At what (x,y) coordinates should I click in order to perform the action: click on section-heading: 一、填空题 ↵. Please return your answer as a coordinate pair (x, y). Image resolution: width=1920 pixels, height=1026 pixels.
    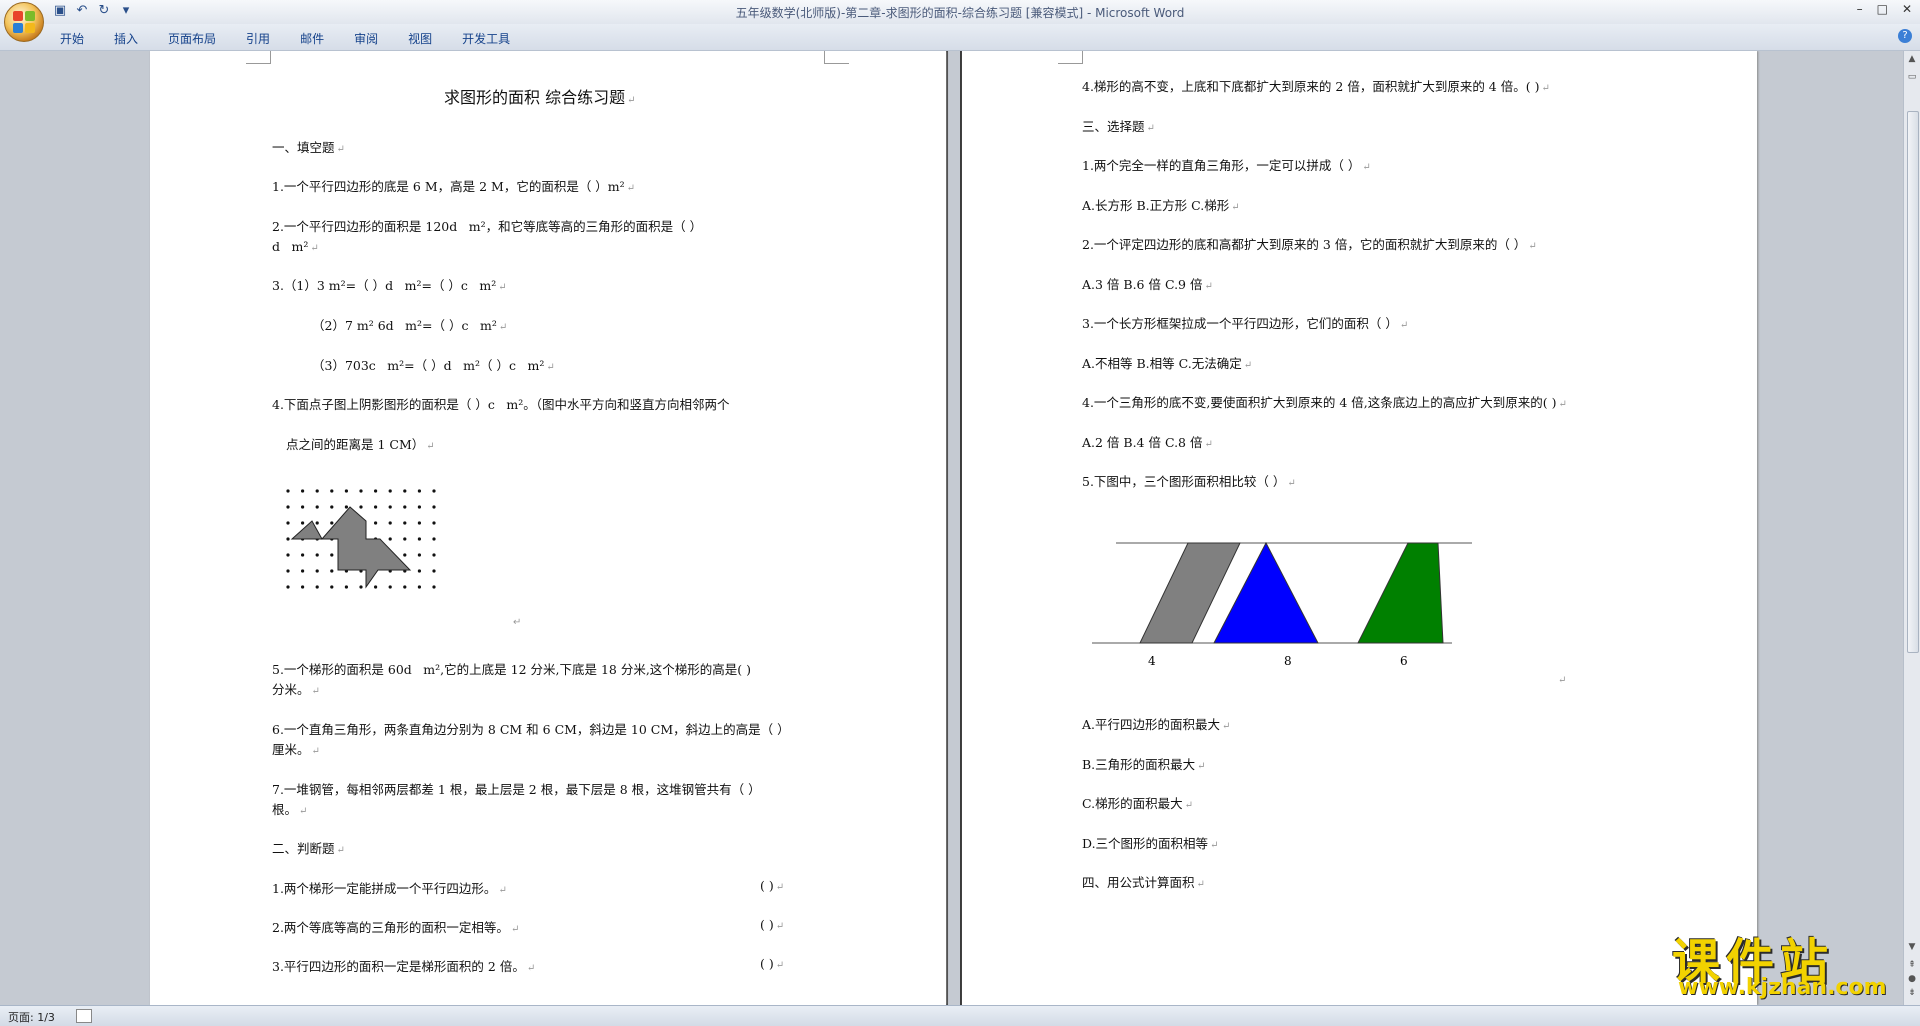
    Looking at the image, I should click on (308, 147).